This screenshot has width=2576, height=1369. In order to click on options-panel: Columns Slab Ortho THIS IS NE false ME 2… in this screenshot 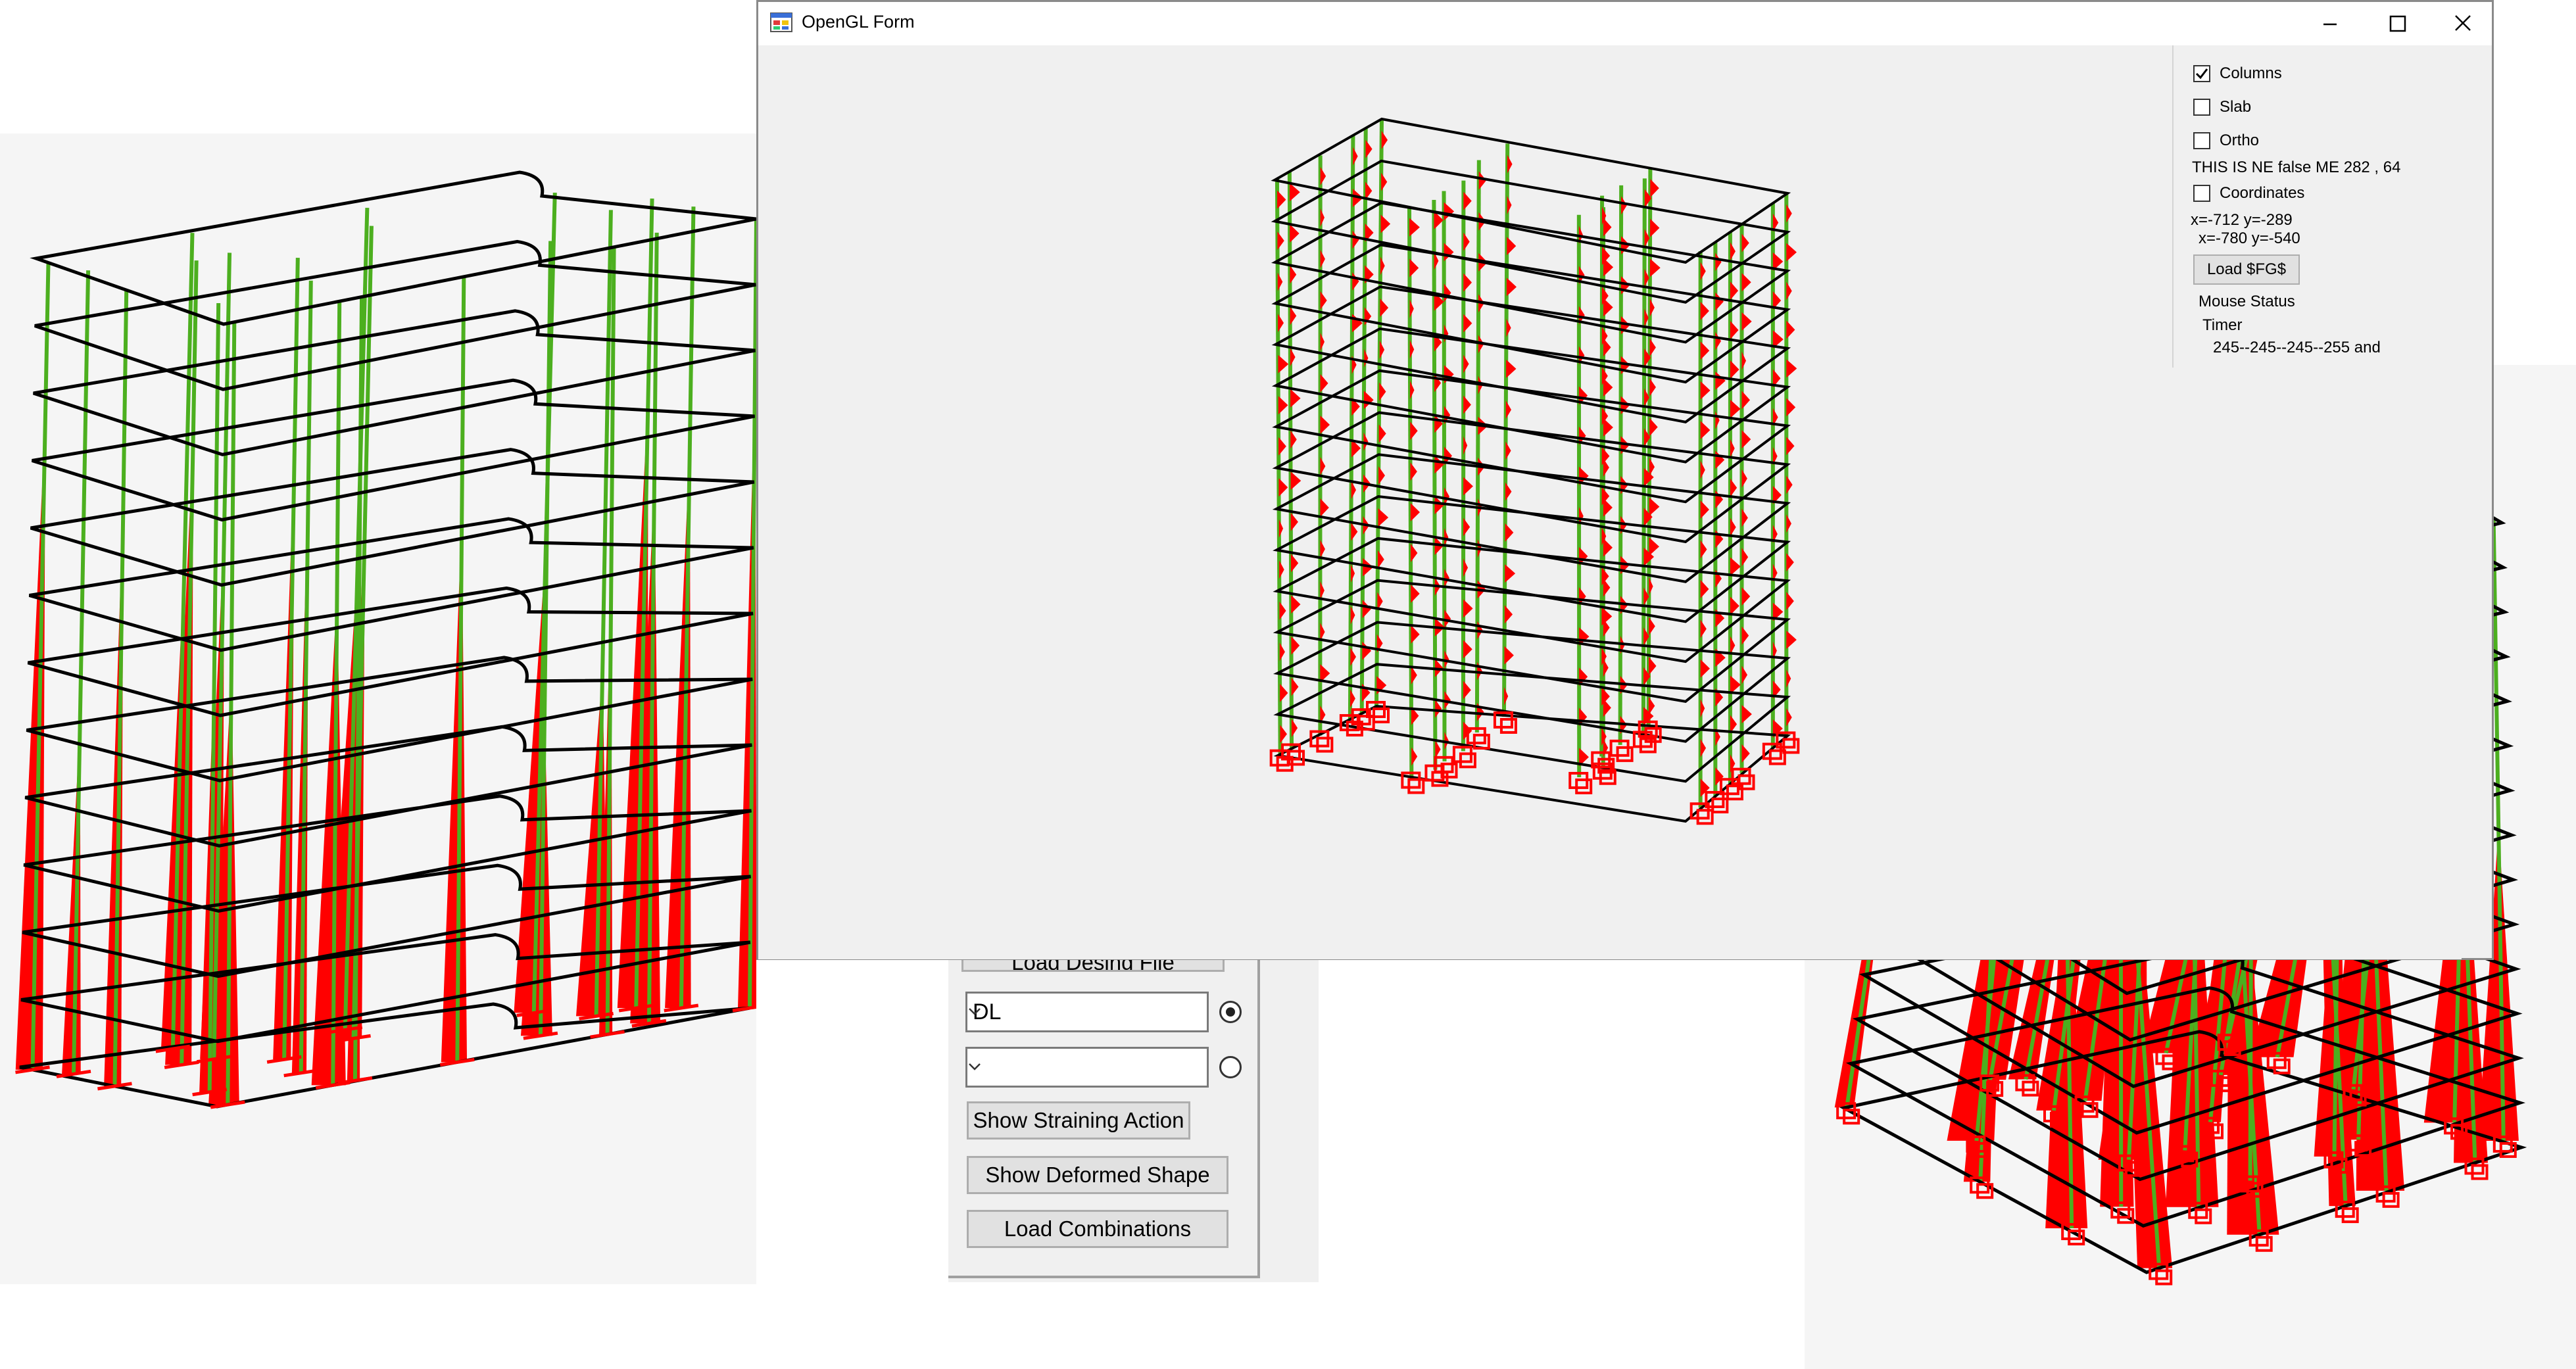, I will do `click(2332, 206)`.